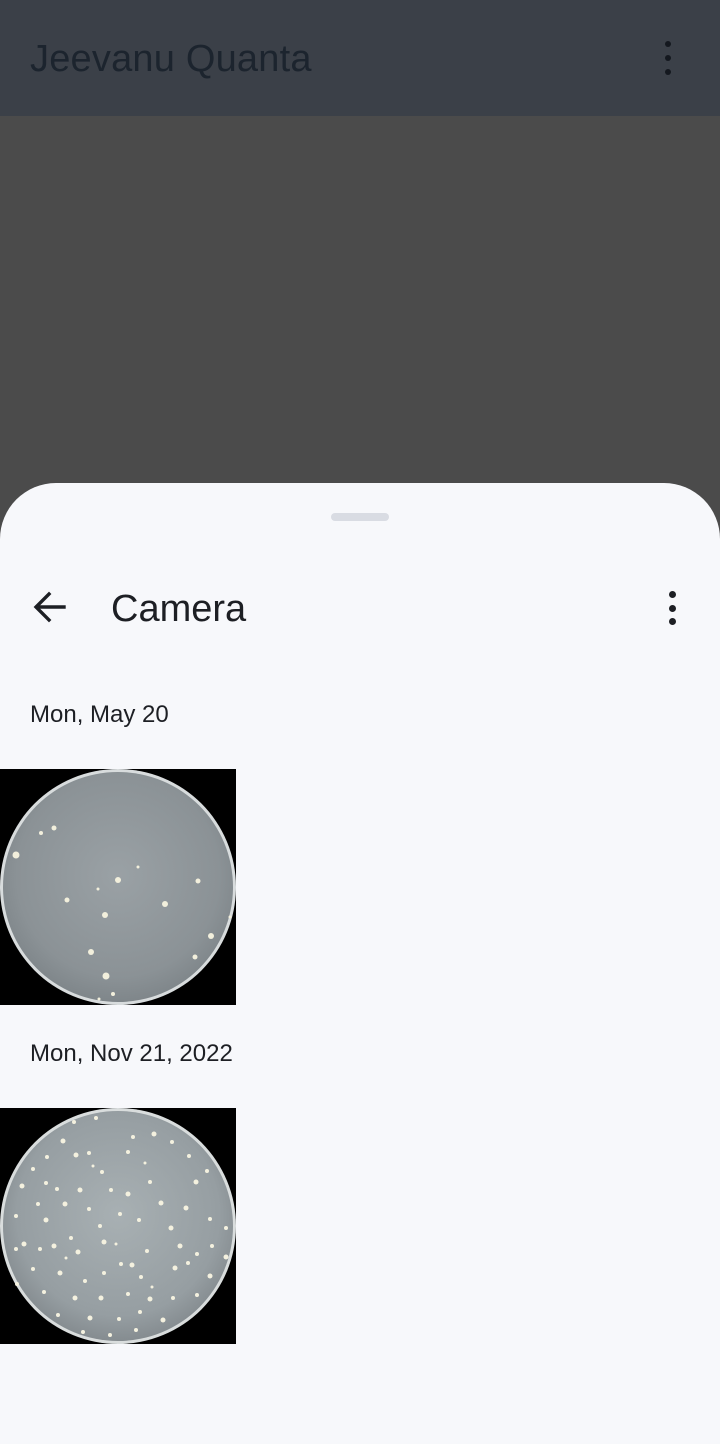 This screenshot has width=720, height=1444. Describe the element at coordinates (131, 1053) in the screenshot. I see `date-header: Mon, Nov 21, 2022` at that location.